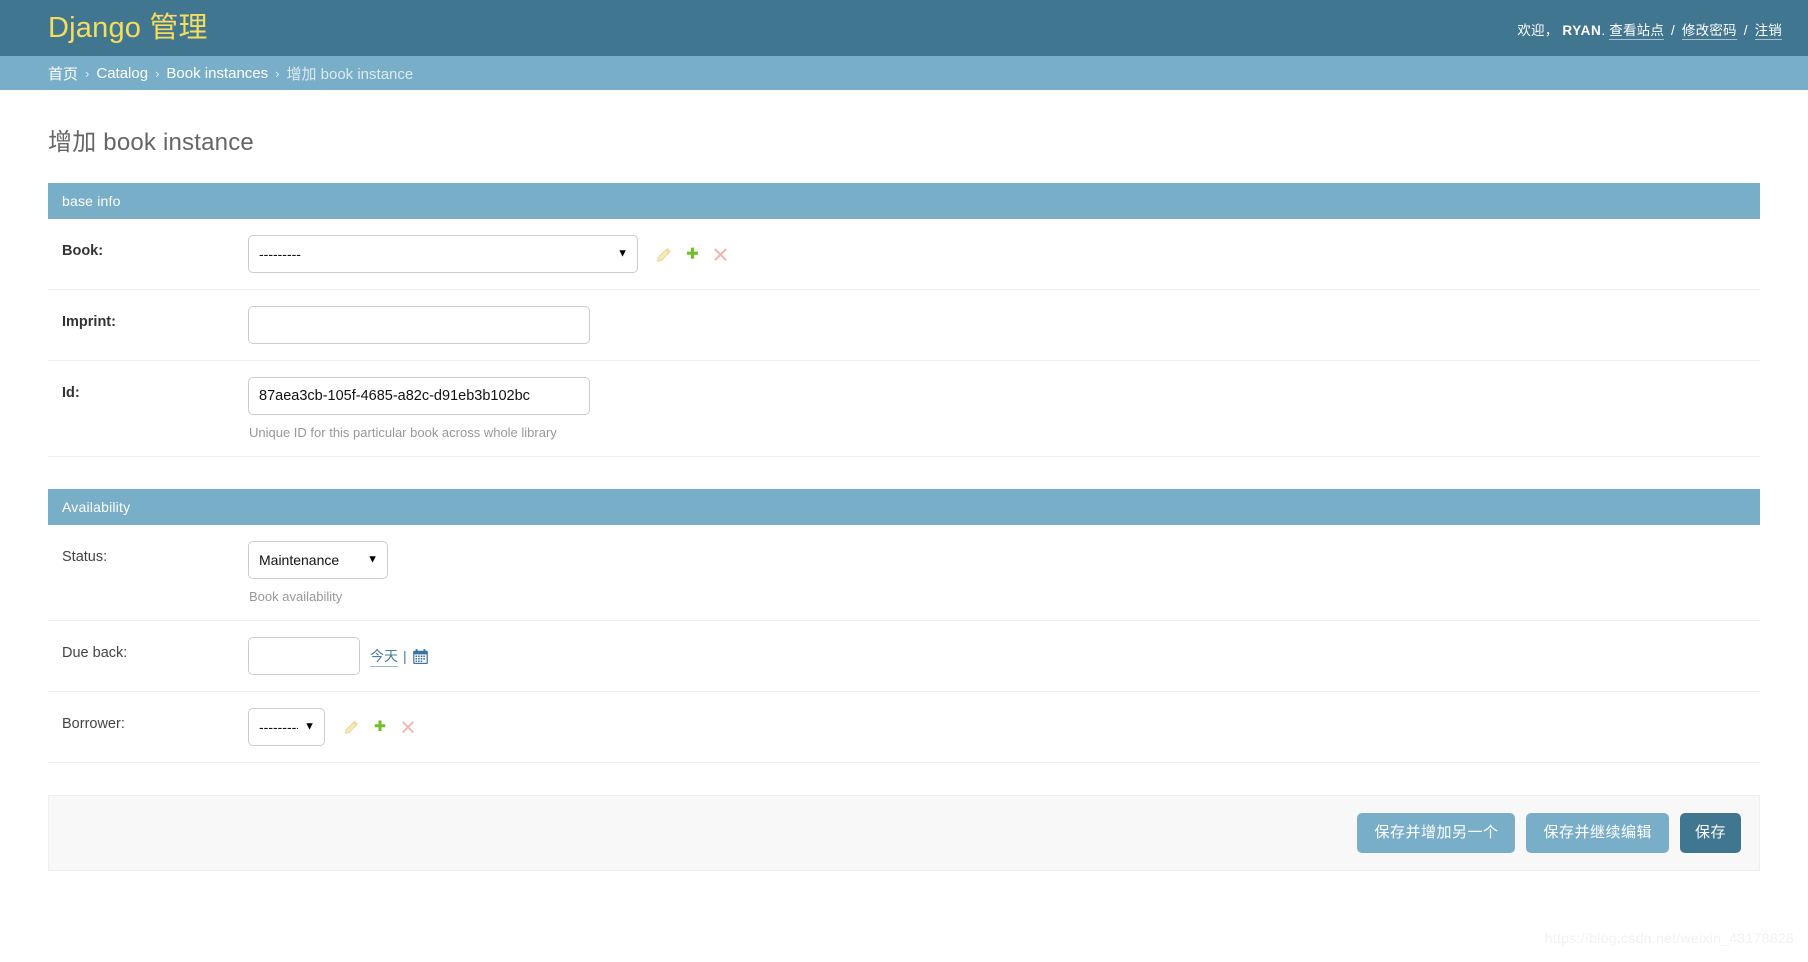 This screenshot has height=962, width=1808. What do you see at coordinates (904, 507) in the screenshot?
I see `fieldset-legend-availability: Availability` at bounding box center [904, 507].